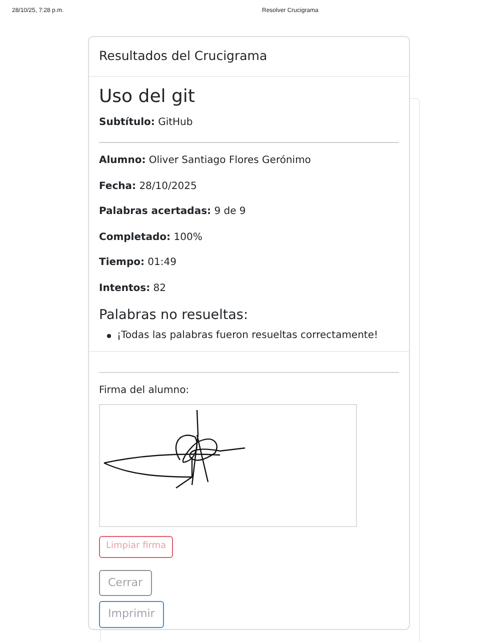 This screenshot has height=642, width=482. Describe the element at coordinates (147, 97) in the screenshot. I see `crossword-title: Uso del git` at that location.